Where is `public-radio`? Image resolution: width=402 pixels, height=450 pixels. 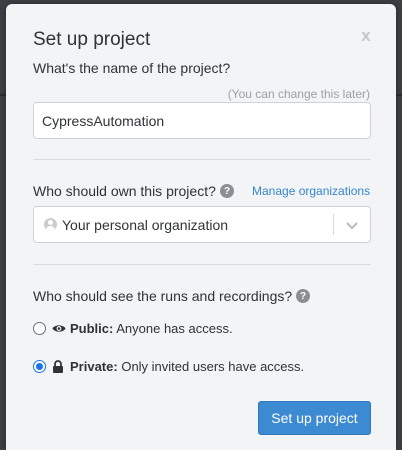 public-radio is located at coordinates (39, 328).